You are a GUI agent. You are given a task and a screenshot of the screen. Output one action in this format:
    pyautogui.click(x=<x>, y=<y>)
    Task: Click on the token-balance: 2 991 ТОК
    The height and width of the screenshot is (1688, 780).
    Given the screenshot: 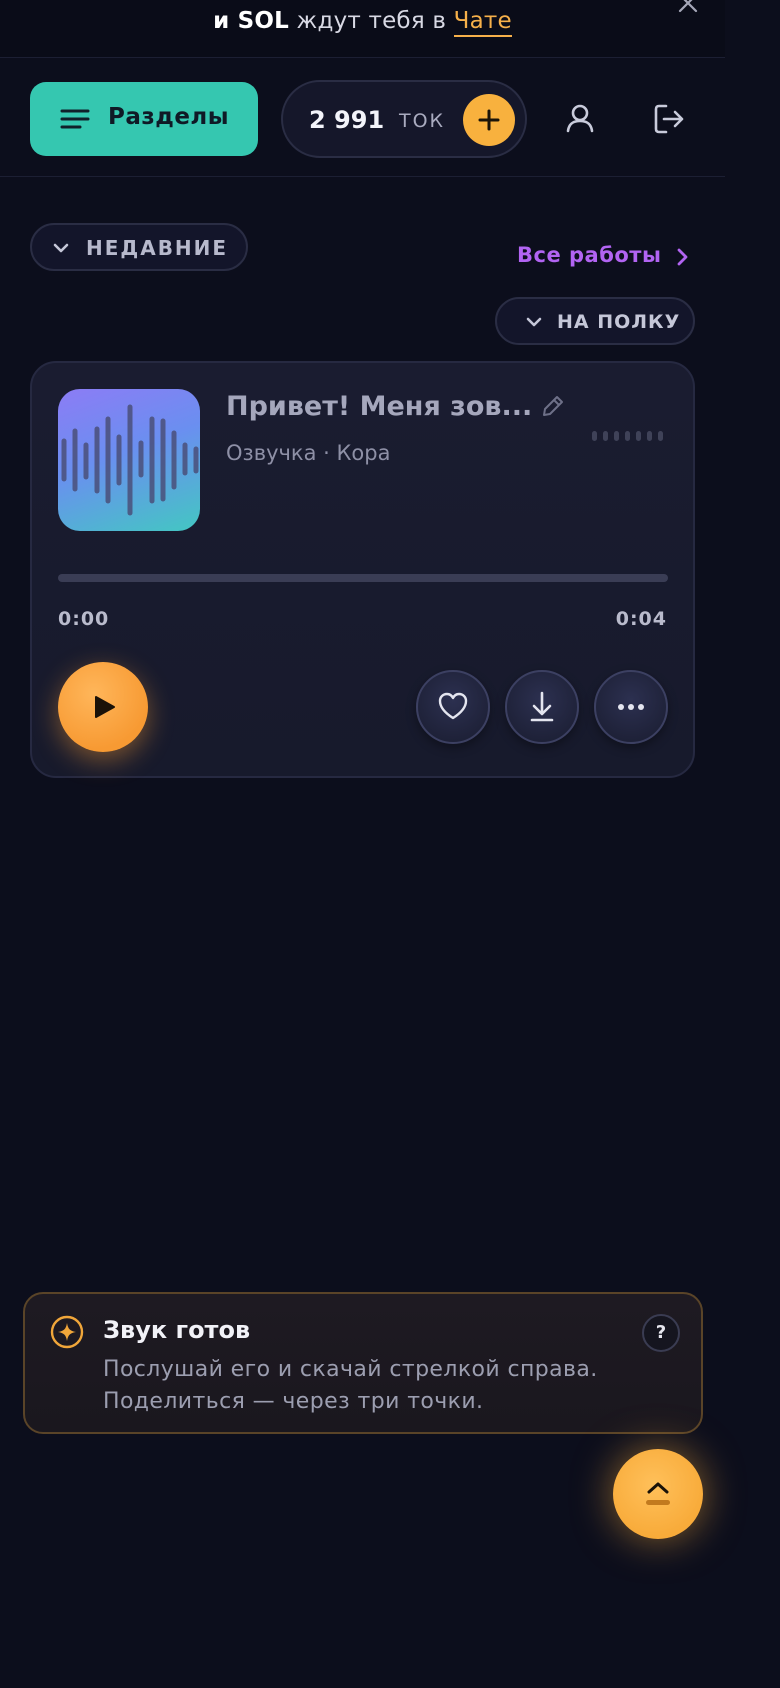 What is the action you would take?
    pyautogui.click(x=404, y=119)
    